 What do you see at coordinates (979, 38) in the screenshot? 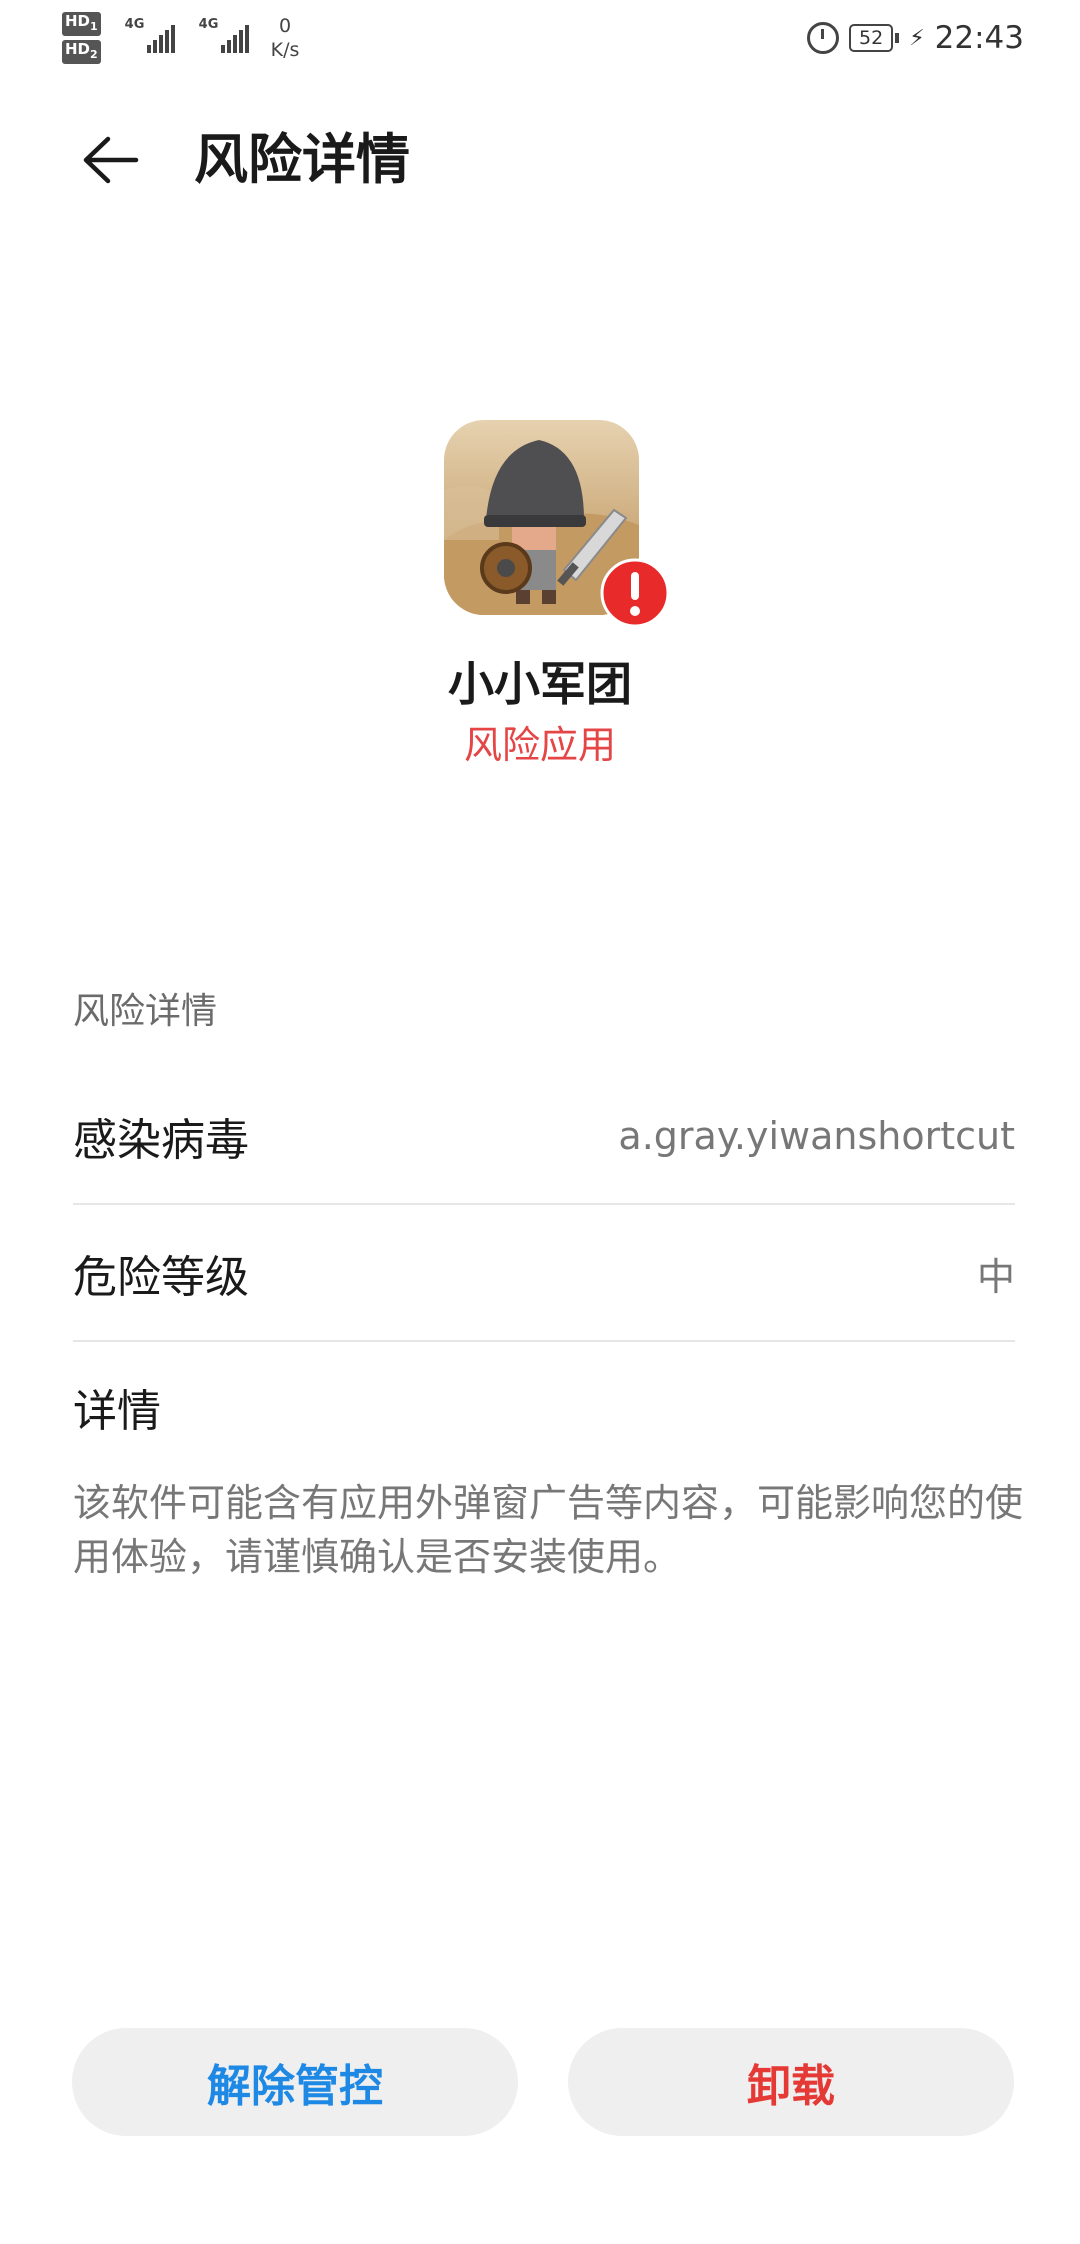
I see `clock: 22:43` at bounding box center [979, 38].